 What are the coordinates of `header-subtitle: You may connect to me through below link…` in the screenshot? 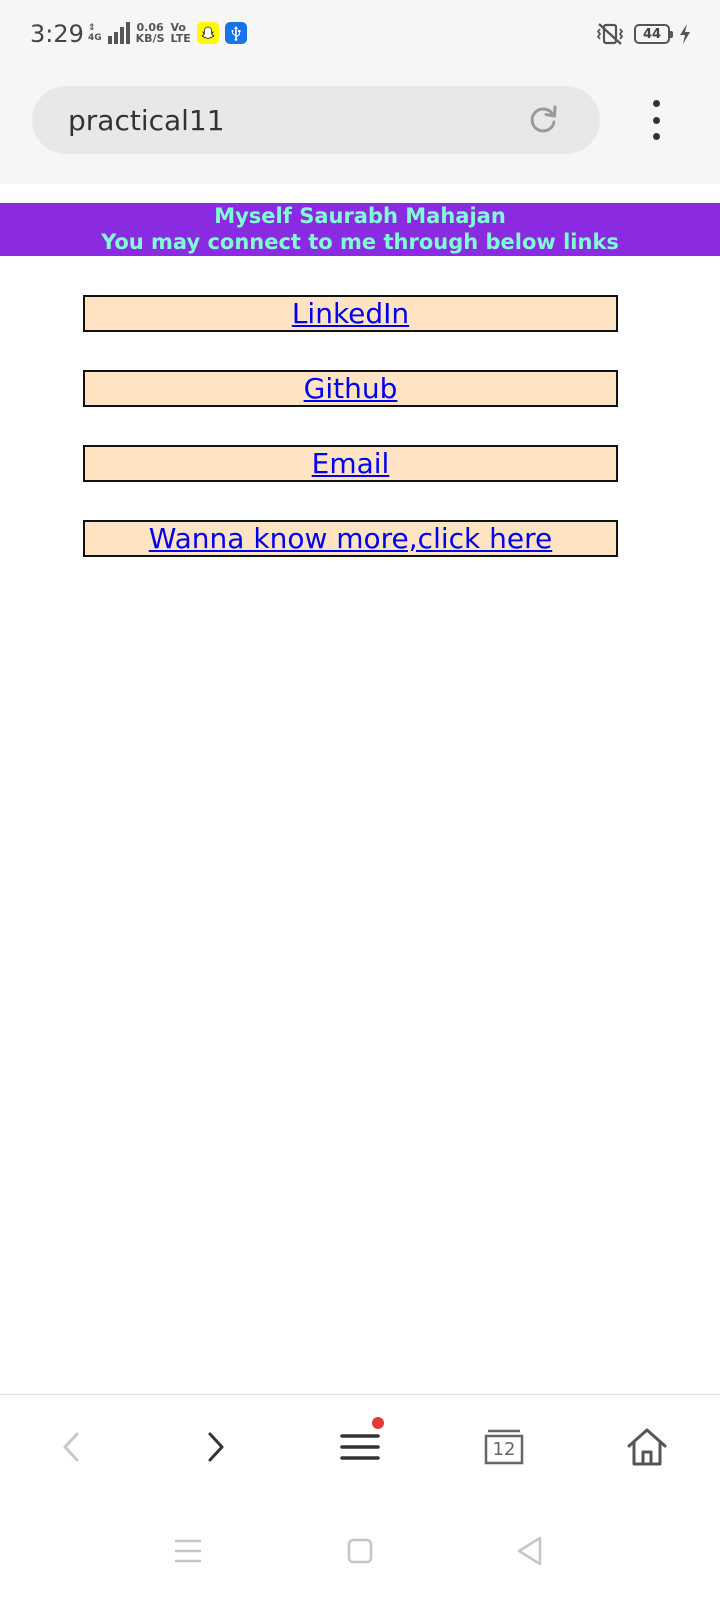 It's located at (360, 242).